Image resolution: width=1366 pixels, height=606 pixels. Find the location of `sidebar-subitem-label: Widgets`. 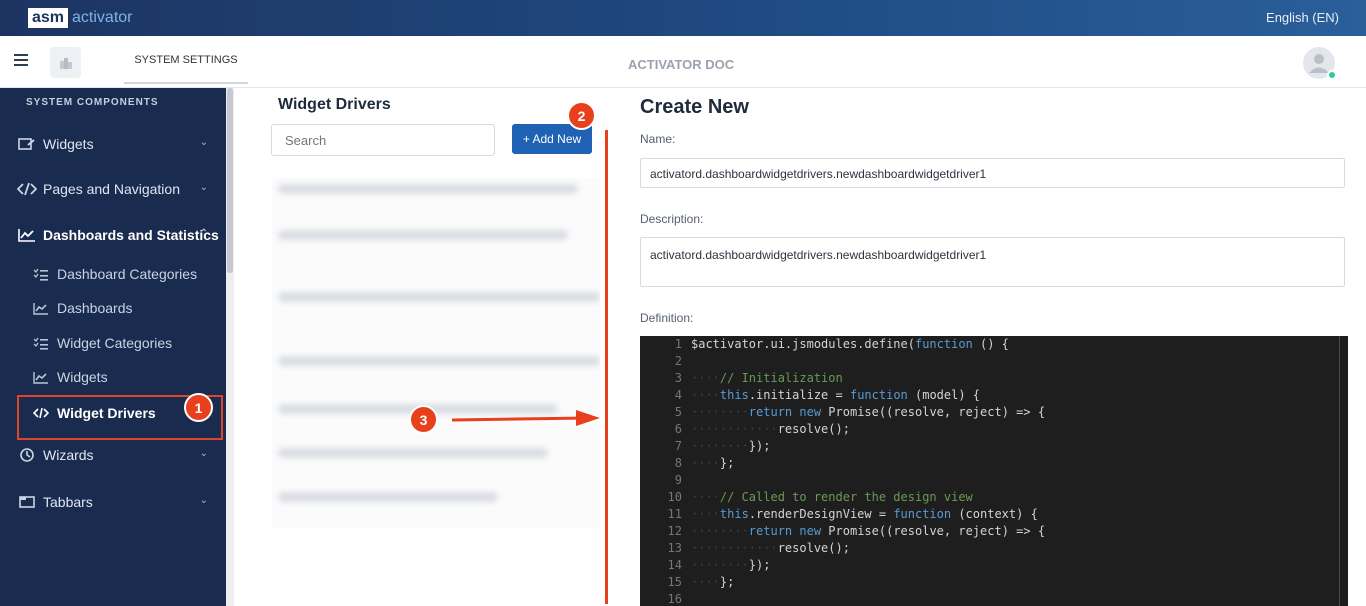

sidebar-subitem-label: Widgets is located at coordinates (82, 377).